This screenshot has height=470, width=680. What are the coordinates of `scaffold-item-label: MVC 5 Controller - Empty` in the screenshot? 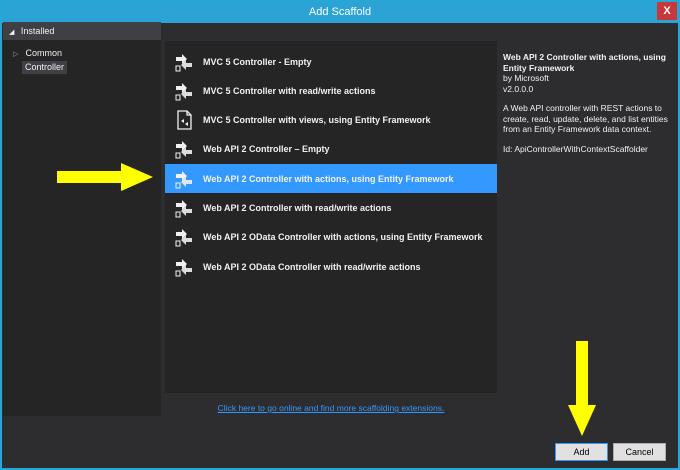 It's located at (257, 61).